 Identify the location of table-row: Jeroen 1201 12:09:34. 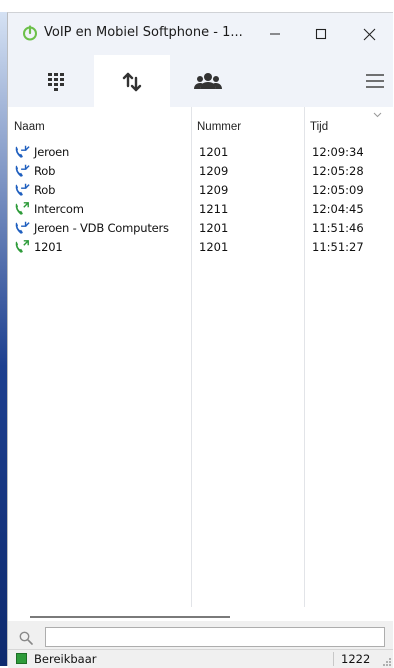
(200, 152).